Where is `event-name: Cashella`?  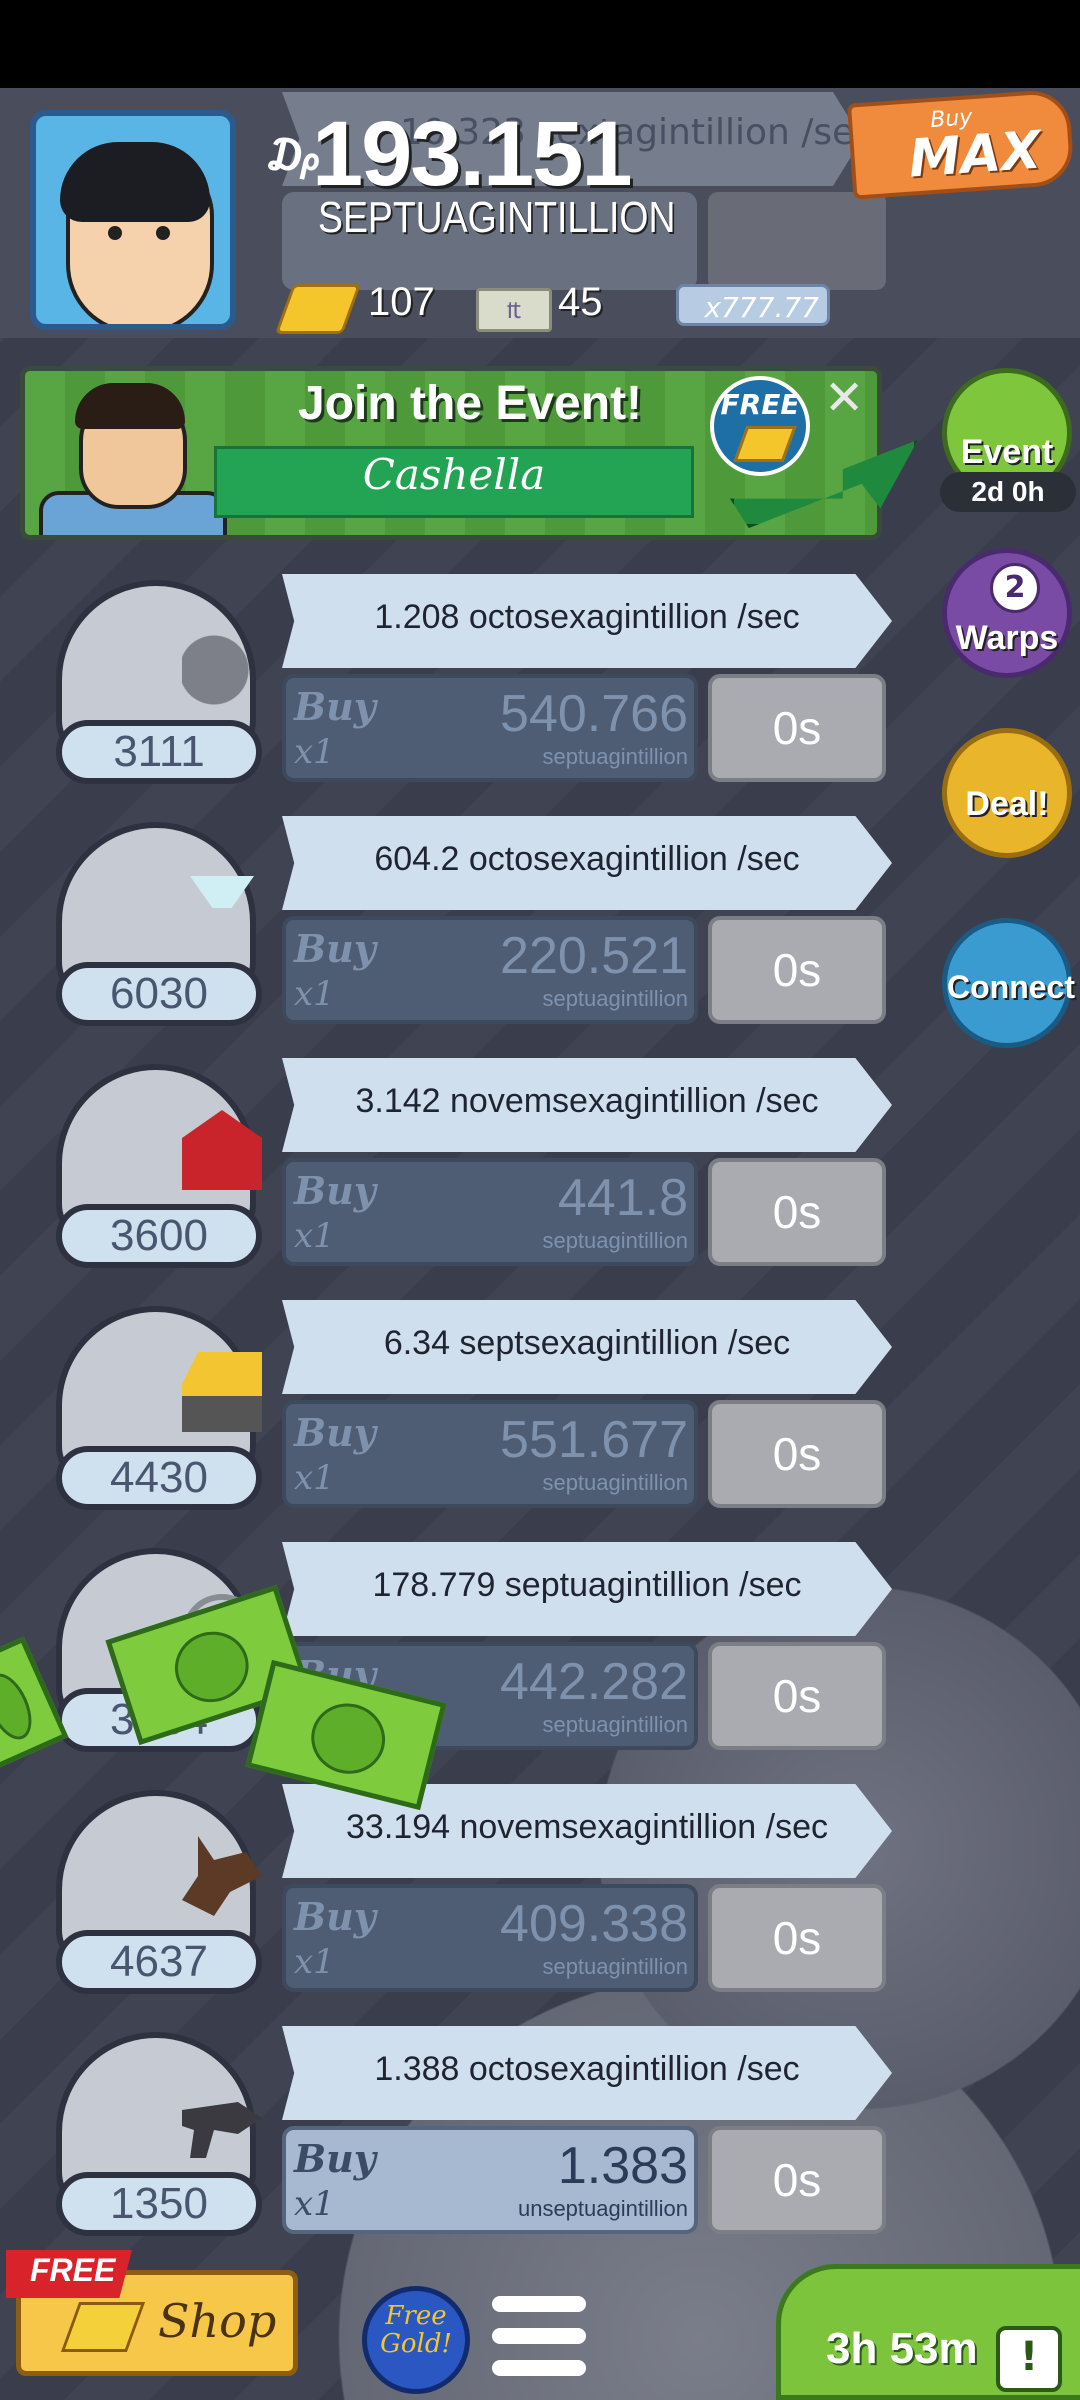
event-name: Cashella is located at coordinates (454, 474).